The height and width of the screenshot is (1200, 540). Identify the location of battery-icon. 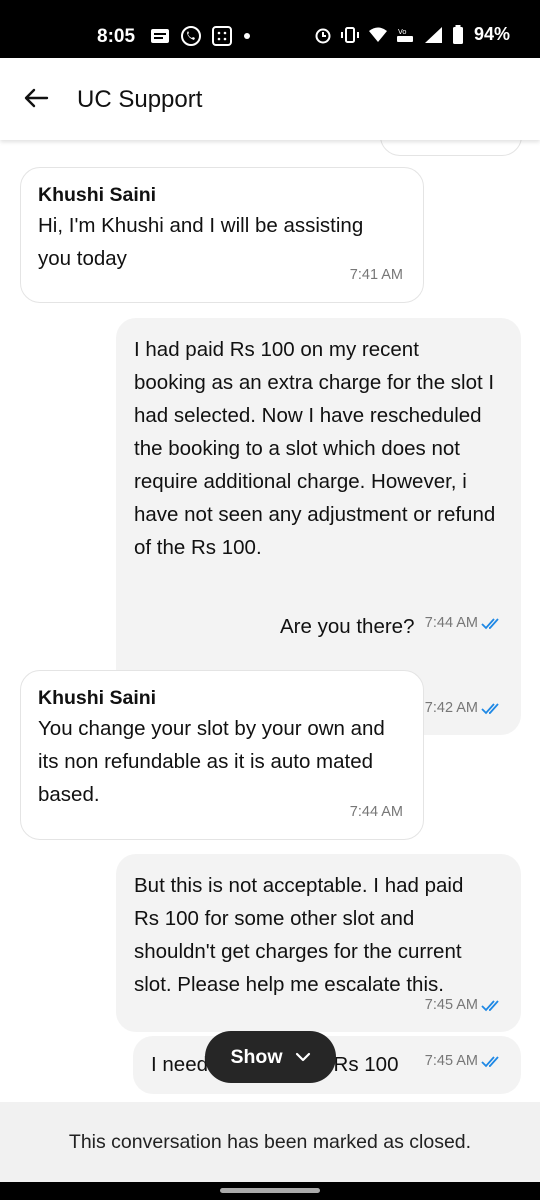
(457, 34).